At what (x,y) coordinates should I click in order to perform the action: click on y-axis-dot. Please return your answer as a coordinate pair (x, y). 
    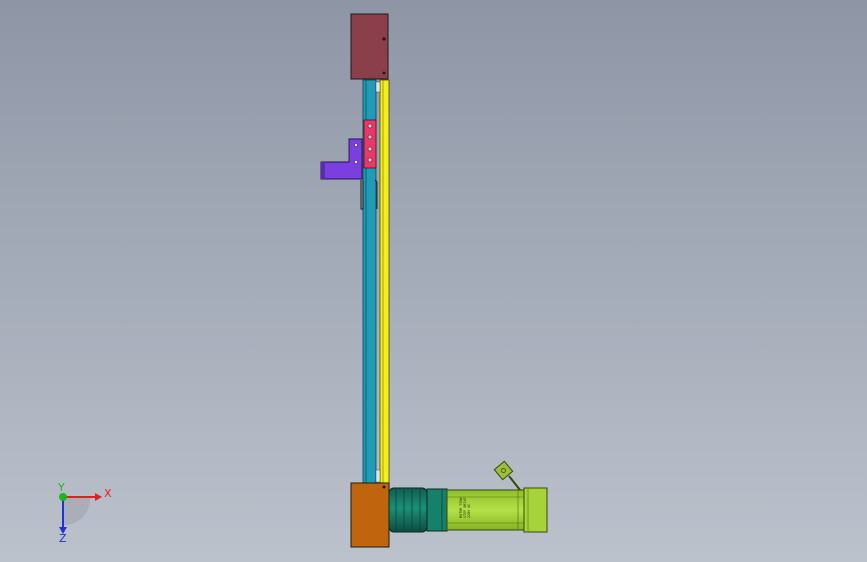
    Looking at the image, I should click on (63, 497).